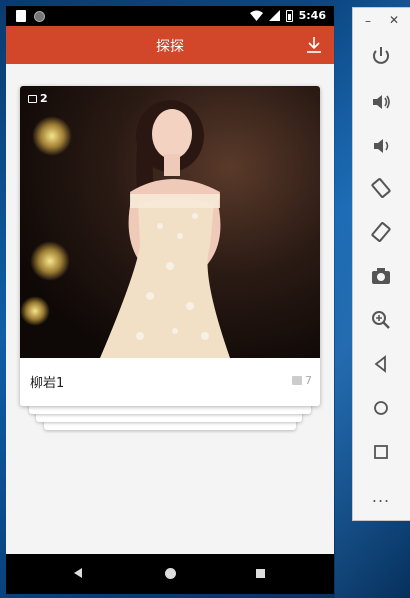 The width and height of the screenshot is (410, 598). Describe the element at coordinates (308, 380) in the screenshot. I see `card-count: 7` at that location.